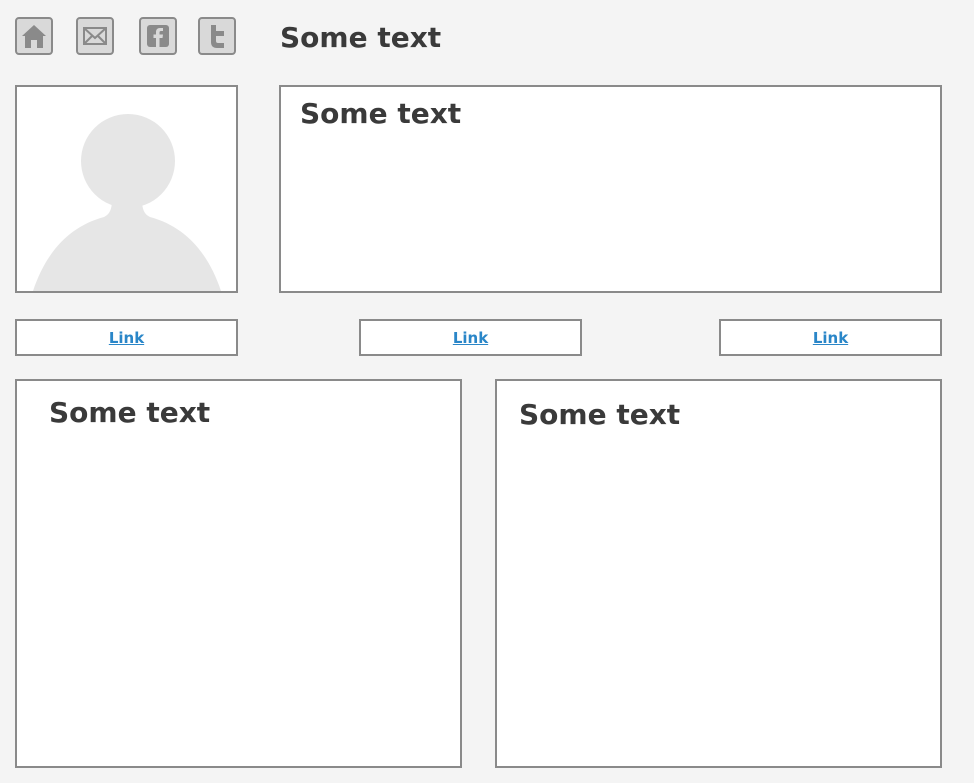 Image resolution: width=974 pixels, height=783 pixels. I want to click on mail-icon, so click(95, 36).